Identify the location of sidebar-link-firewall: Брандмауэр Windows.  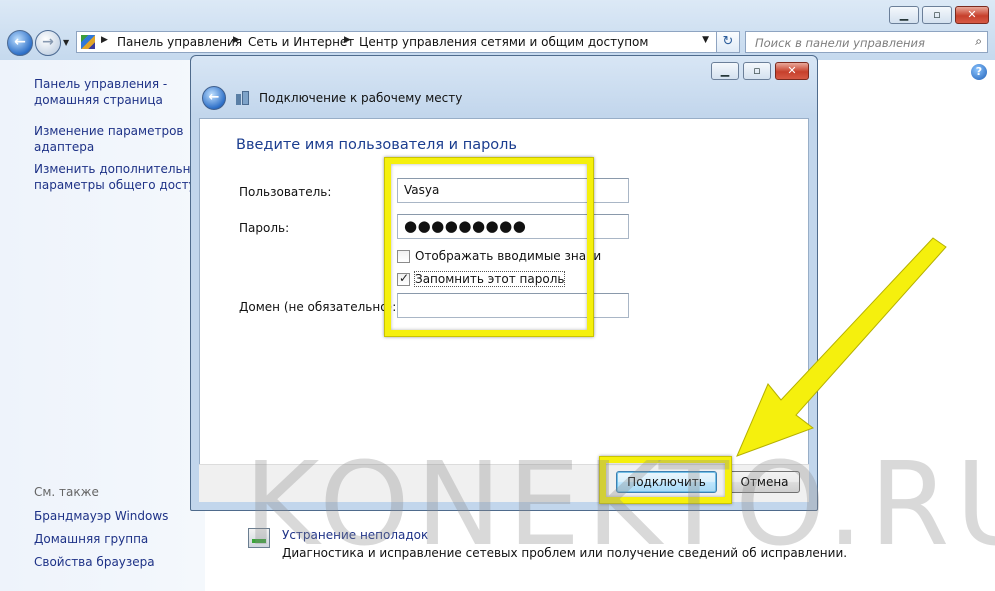
(101, 516).